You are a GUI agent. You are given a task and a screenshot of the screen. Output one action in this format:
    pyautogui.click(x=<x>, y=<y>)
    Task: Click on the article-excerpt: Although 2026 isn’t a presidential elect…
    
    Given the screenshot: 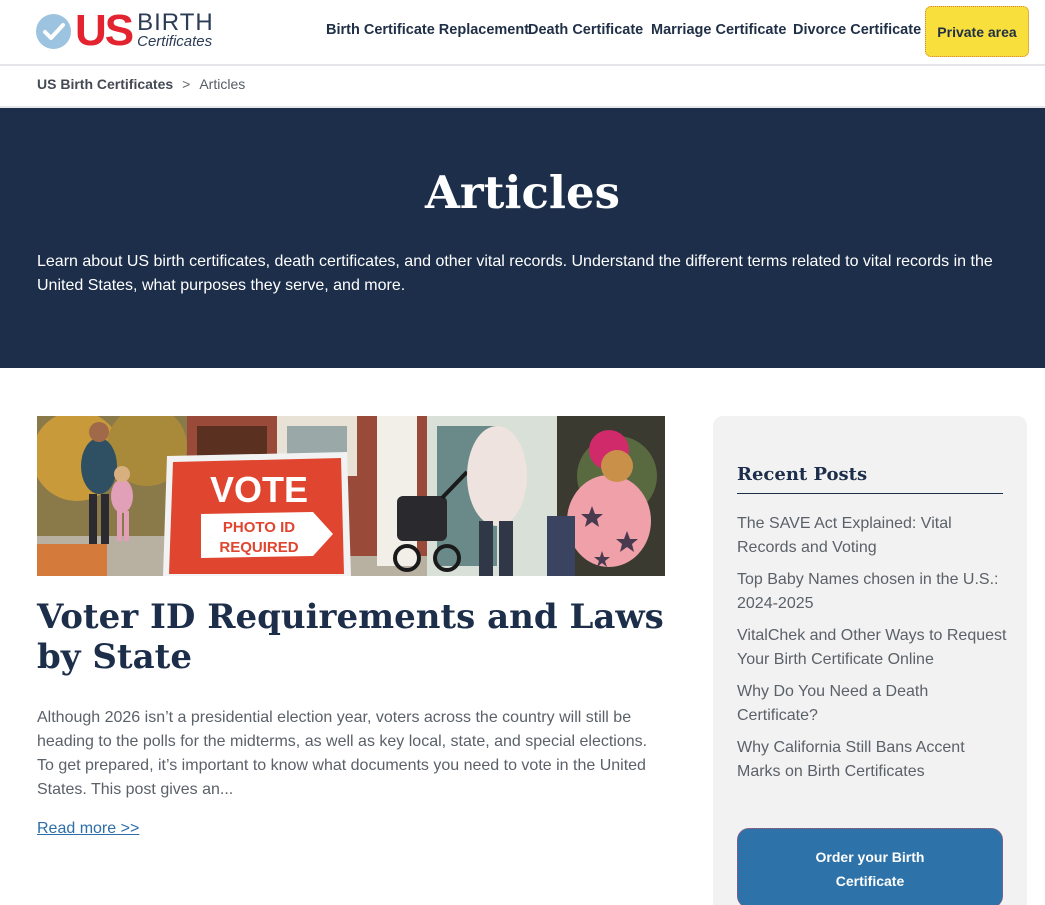 What is the action you would take?
    pyautogui.click(x=342, y=753)
    